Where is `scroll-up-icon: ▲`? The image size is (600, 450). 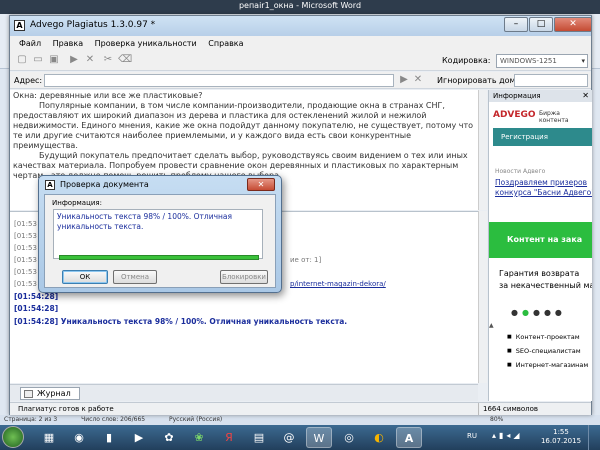 scroll-up-icon: ▲ is located at coordinates (493, 326).